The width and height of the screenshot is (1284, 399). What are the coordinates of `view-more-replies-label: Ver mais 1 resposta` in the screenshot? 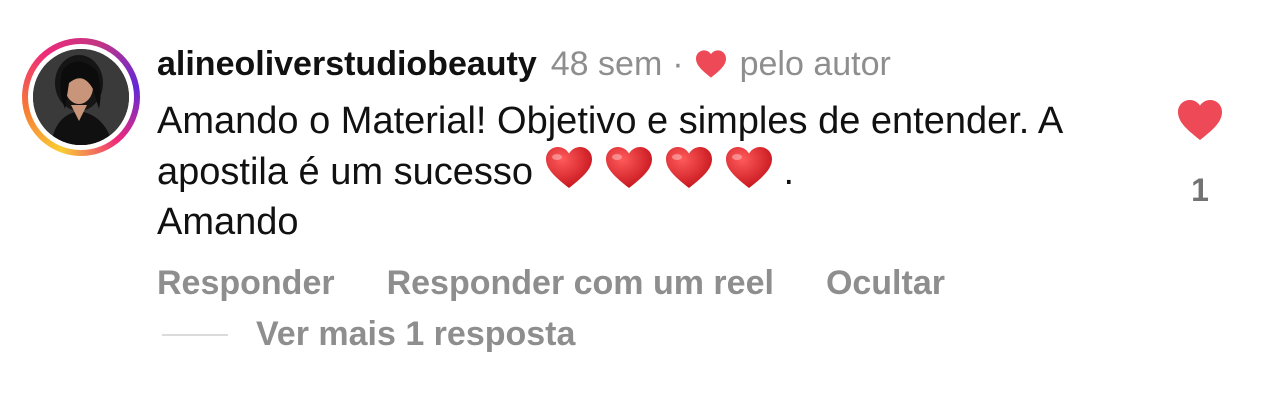 It's located at (415, 334).